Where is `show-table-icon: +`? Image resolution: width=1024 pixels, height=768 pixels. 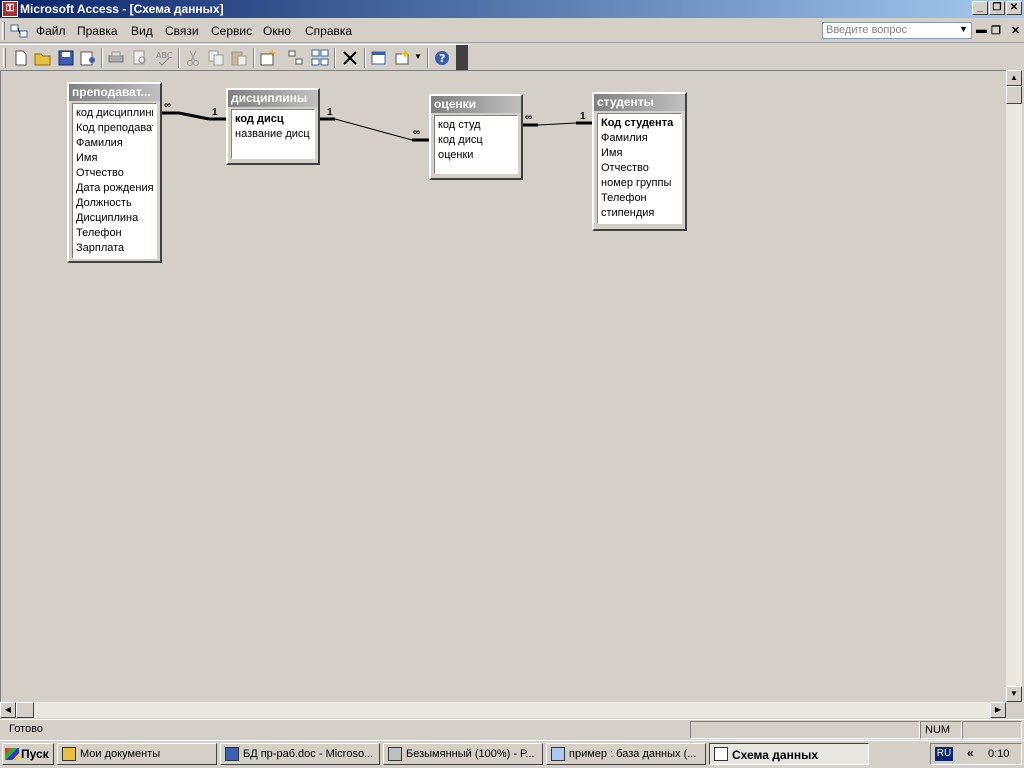 show-table-icon: + is located at coordinates (268, 58).